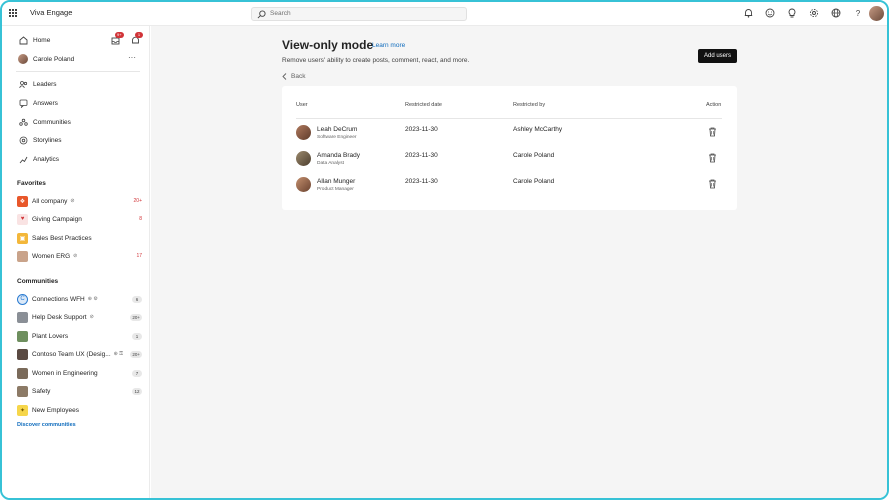  I want to click on sidebar-item-analytics: Analytics, so click(38, 159).